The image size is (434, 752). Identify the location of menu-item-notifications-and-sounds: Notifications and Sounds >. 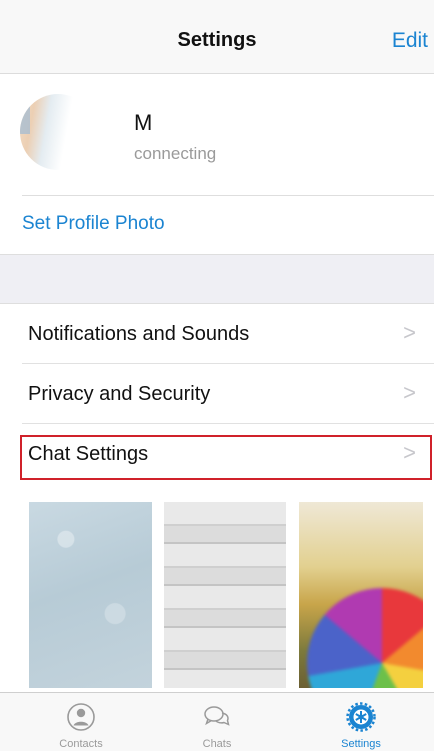
(217, 333).